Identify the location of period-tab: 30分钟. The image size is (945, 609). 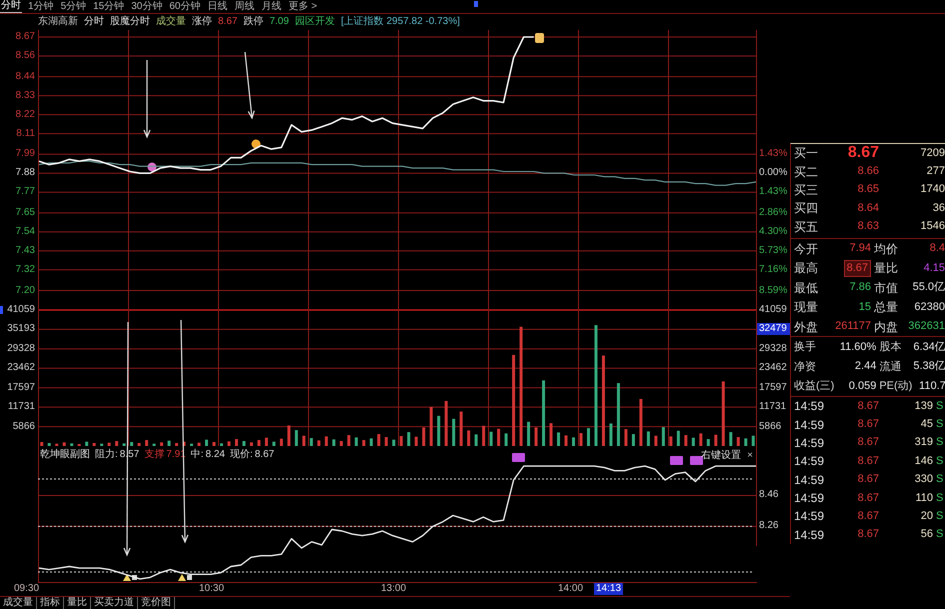
(147, 6).